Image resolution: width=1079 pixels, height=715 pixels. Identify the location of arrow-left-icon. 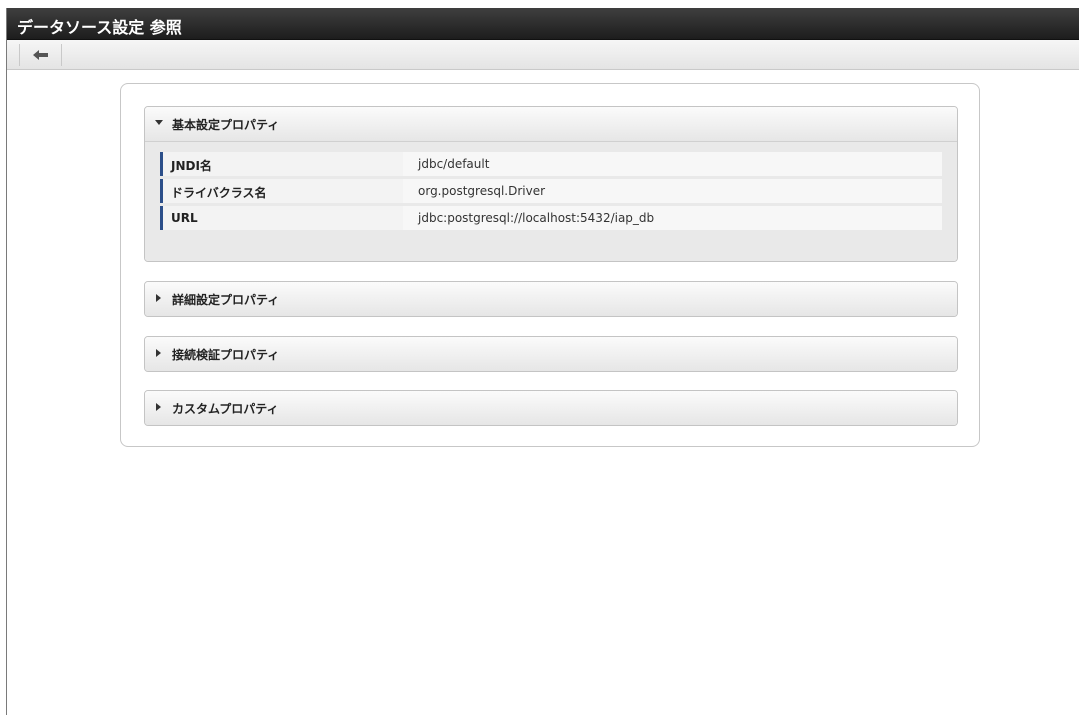
(40, 55).